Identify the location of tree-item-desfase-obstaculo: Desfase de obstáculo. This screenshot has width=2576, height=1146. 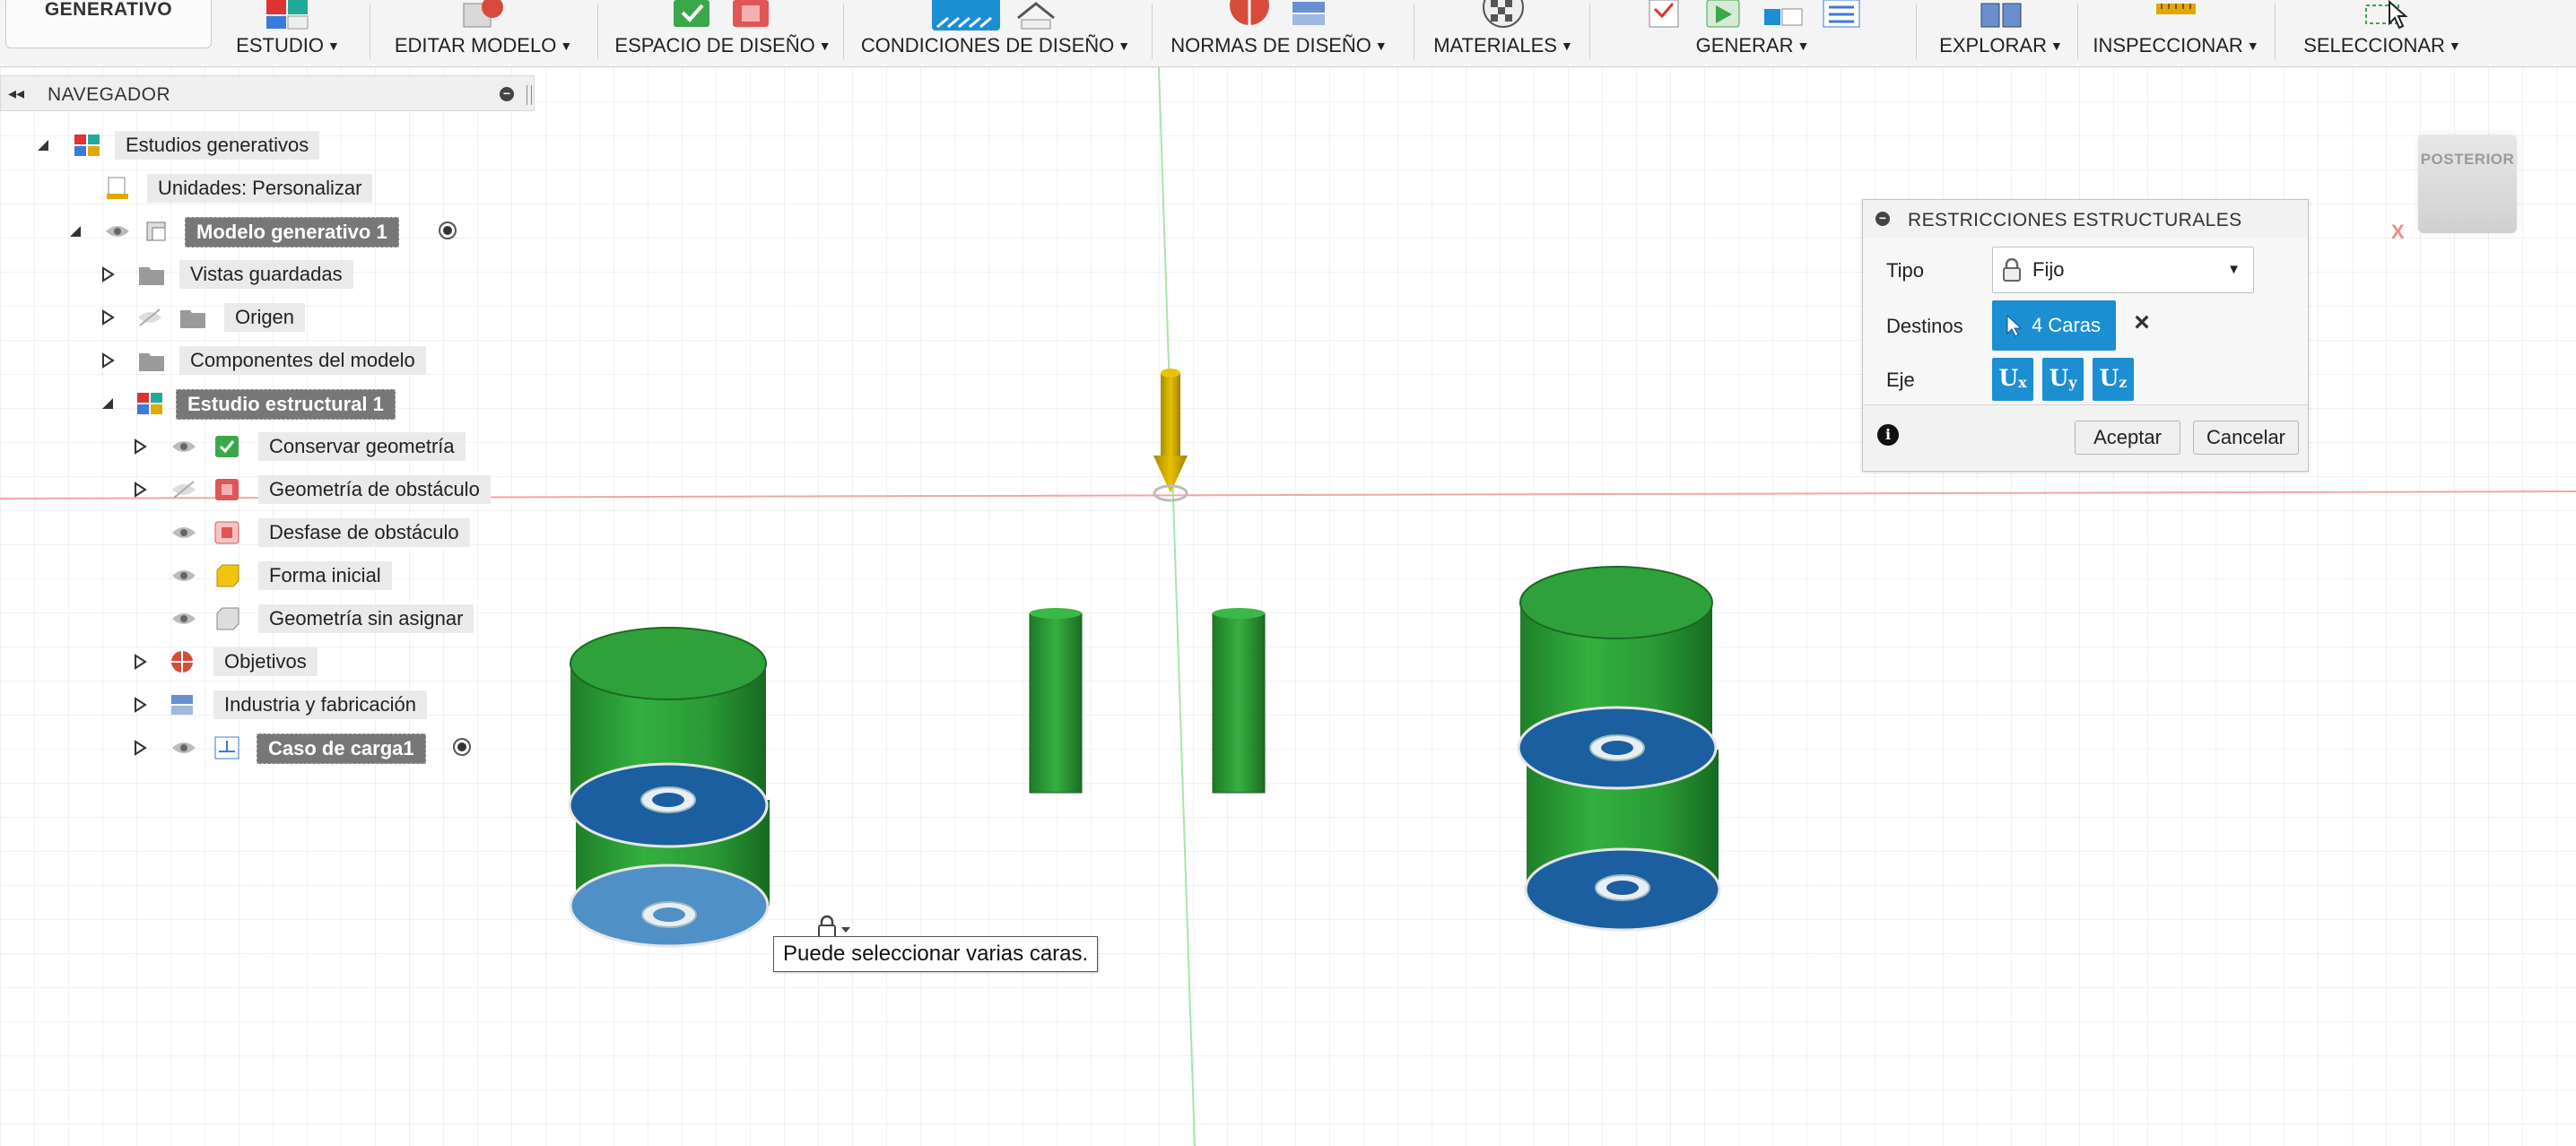
(269, 533).